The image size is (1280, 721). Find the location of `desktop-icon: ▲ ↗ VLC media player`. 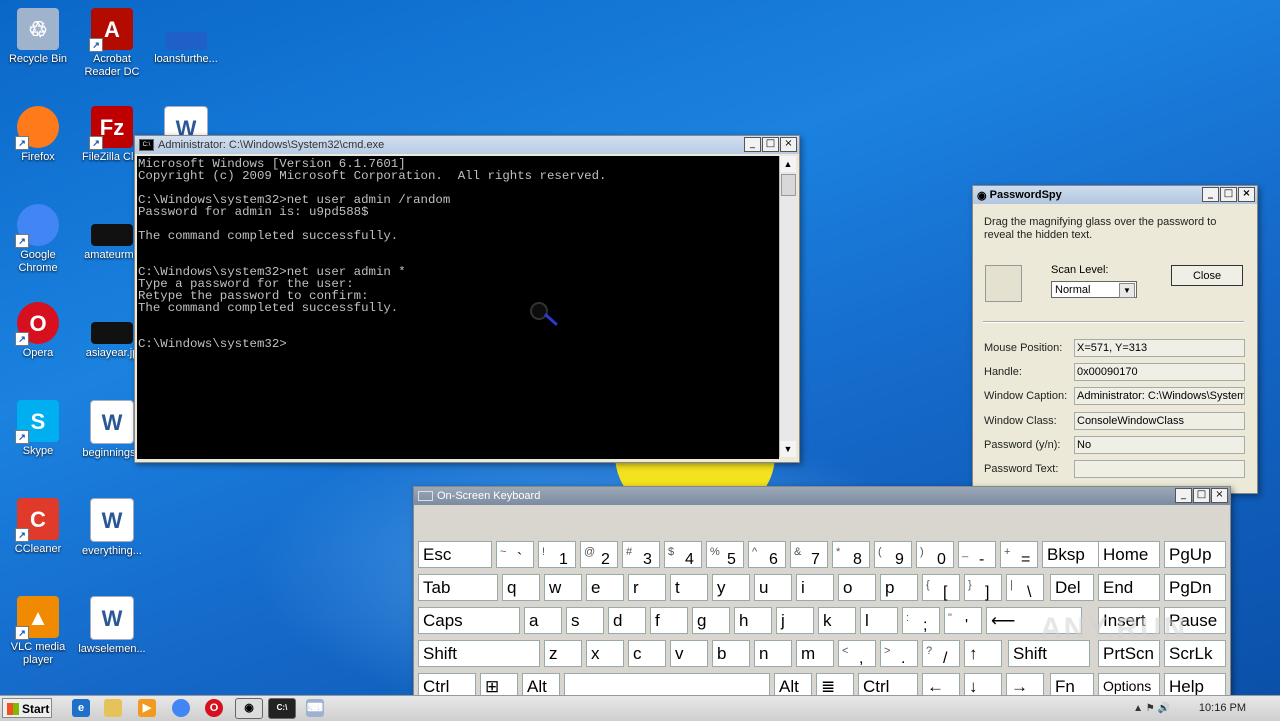

desktop-icon: ▲ ↗ VLC media player is located at coordinates (38, 631).